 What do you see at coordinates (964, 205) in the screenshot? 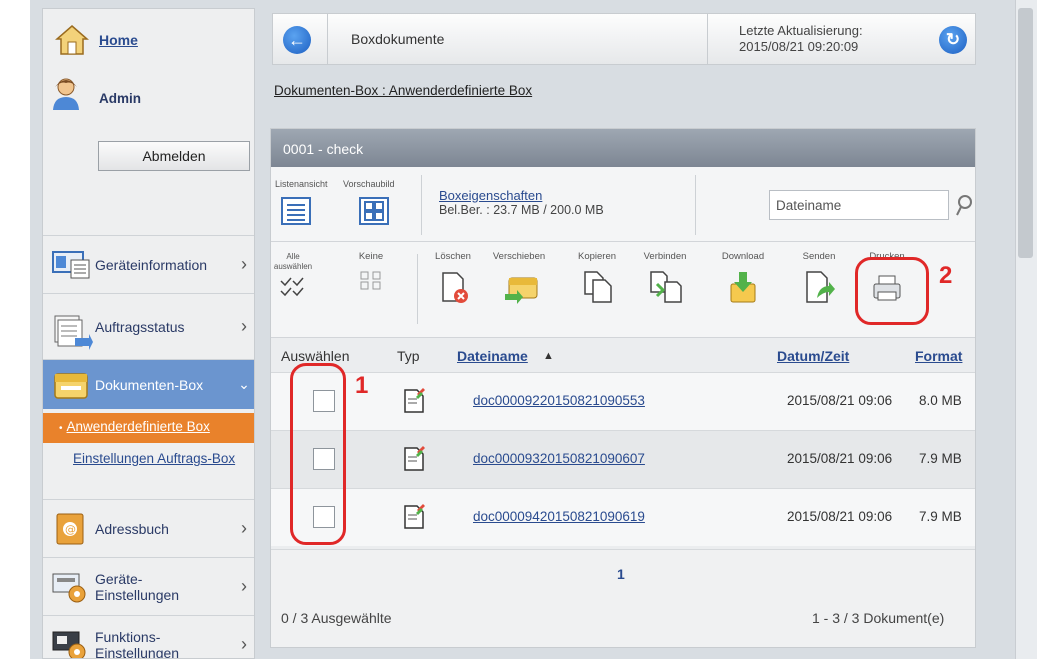
I see `search-icon` at bounding box center [964, 205].